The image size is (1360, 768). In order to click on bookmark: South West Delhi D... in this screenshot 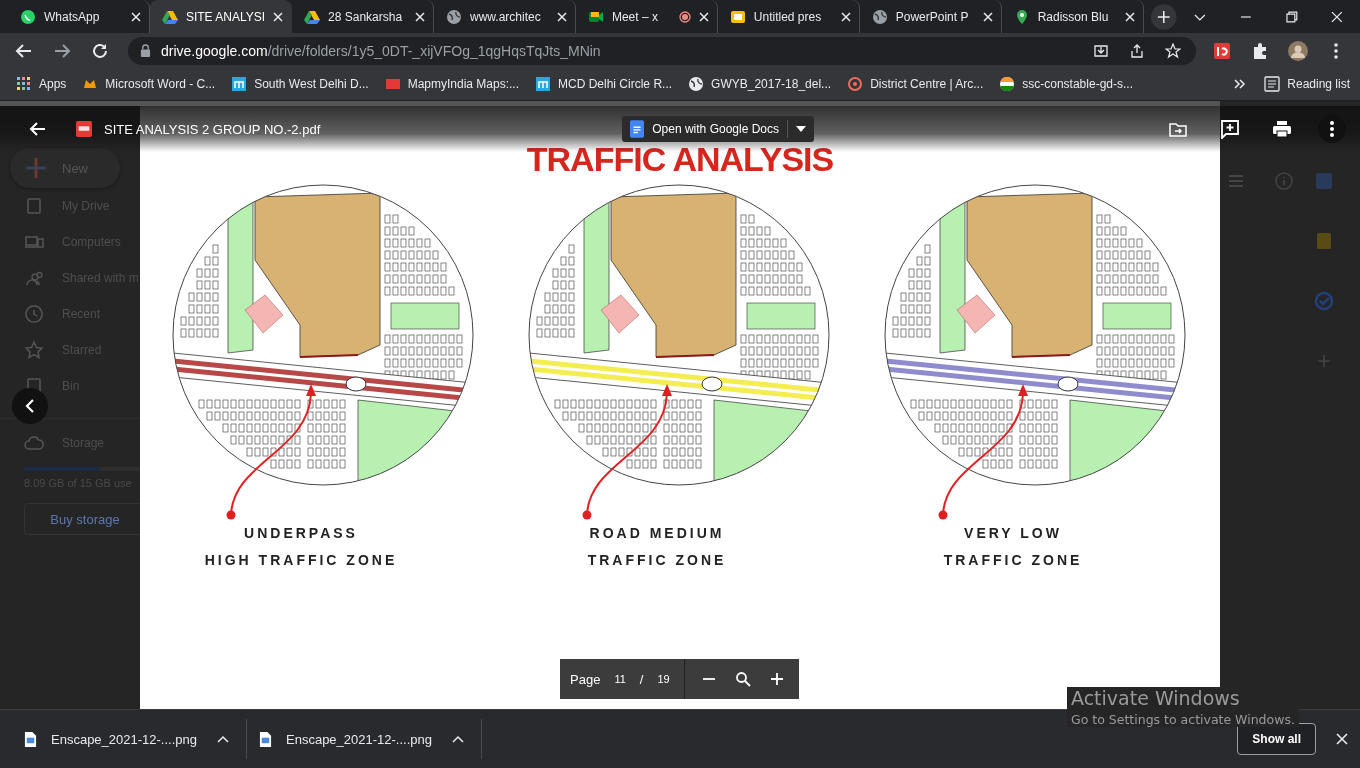, I will do `click(300, 84)`.